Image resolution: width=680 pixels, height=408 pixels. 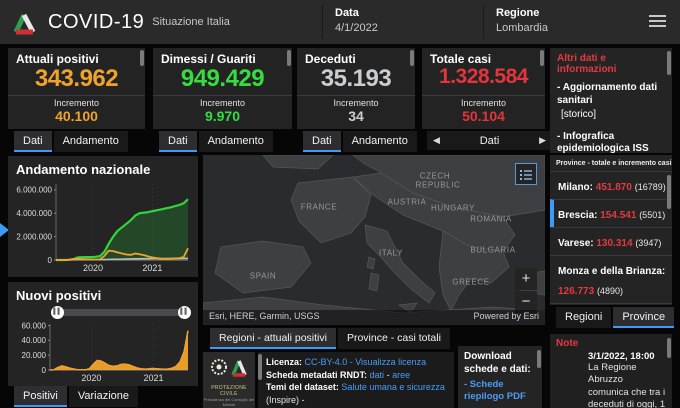 I want to click on salute-link: Salute umana e sicurezza, so click(x=393, y=387).